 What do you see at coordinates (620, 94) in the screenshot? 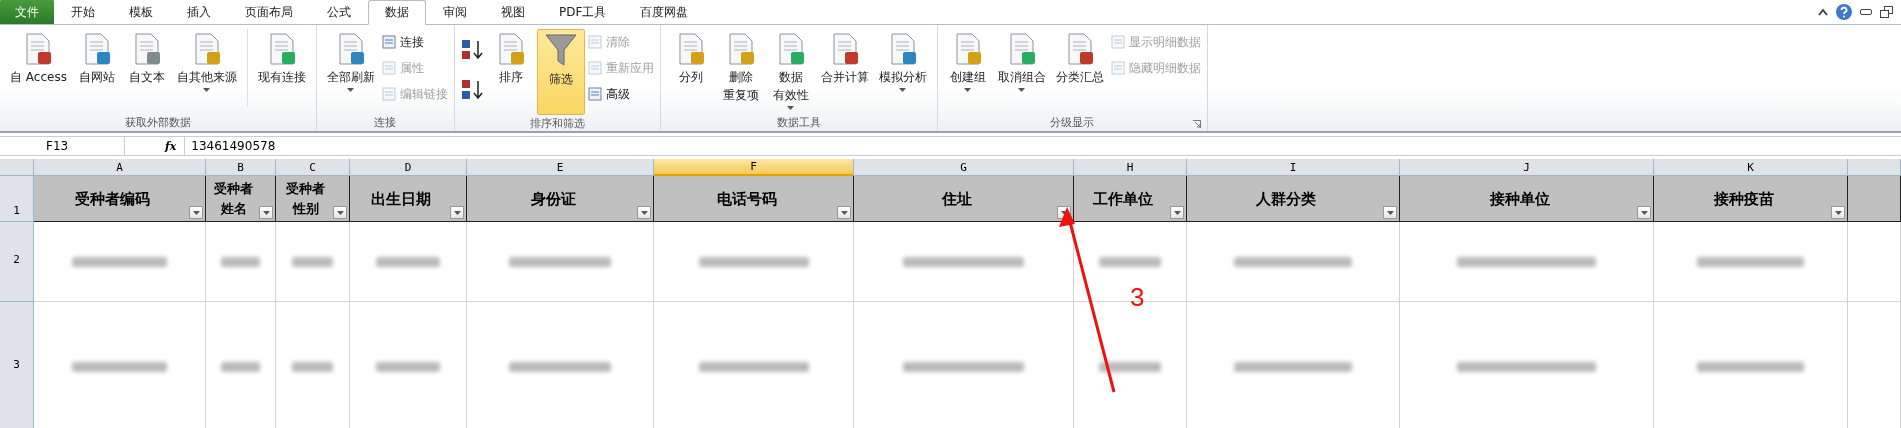
I see `ribbon-button: 高级` at bounding box center [620, 94].